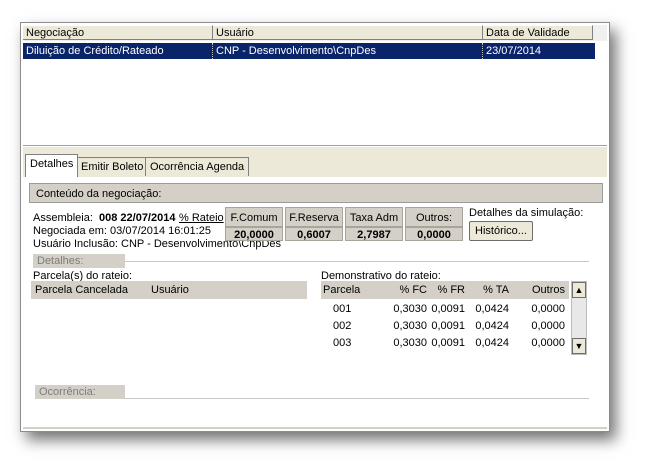  Describe the element at coordinates (52, 165) in the screenshot. I see `tab-detalhes: Detalhes` at that location.